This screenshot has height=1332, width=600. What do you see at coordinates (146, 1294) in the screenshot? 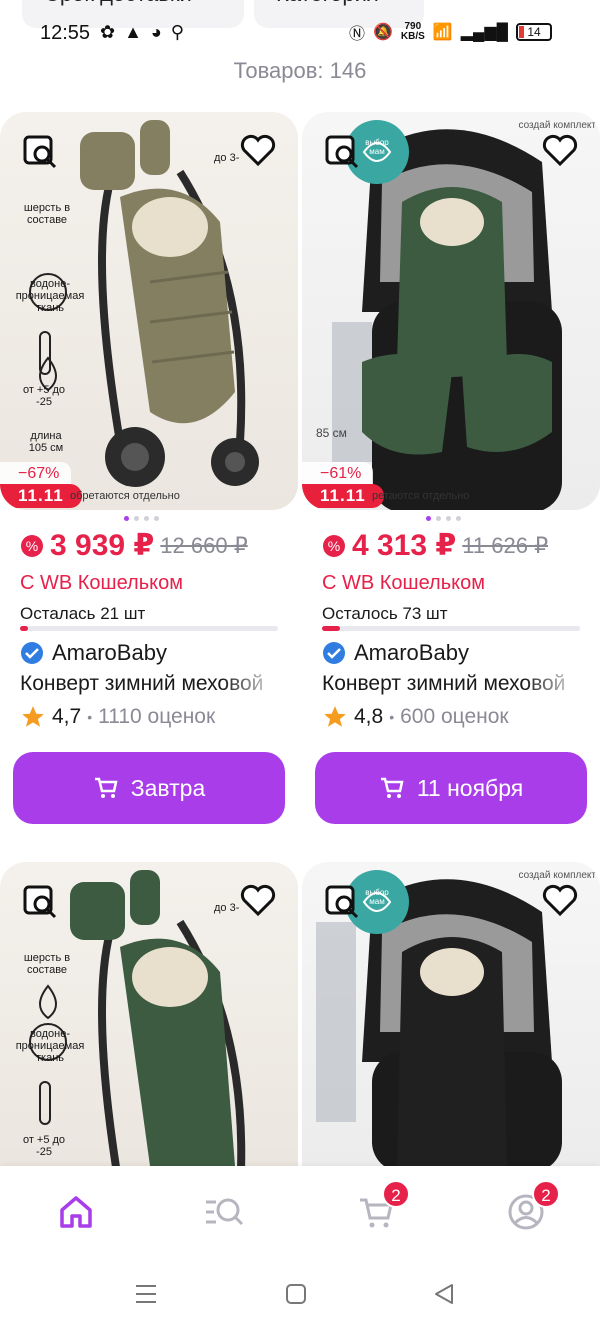
I see `recent-apps-icon` at bounding box center [146, 1294].